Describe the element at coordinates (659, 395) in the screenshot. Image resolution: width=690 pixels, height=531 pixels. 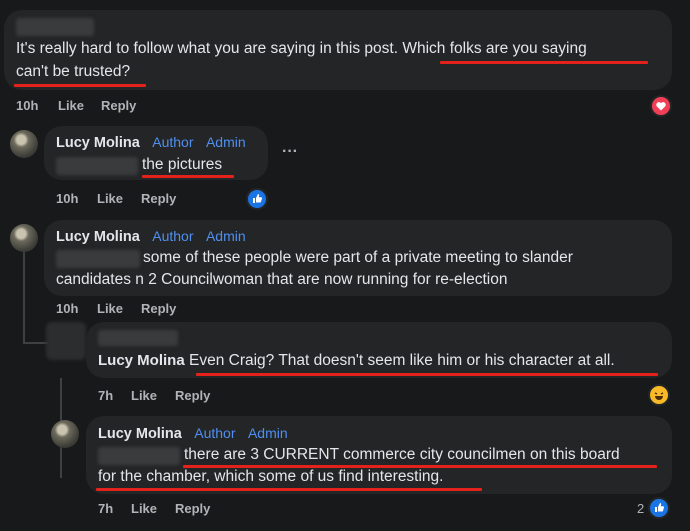
I see `laugh-reaction-icon` at that location.